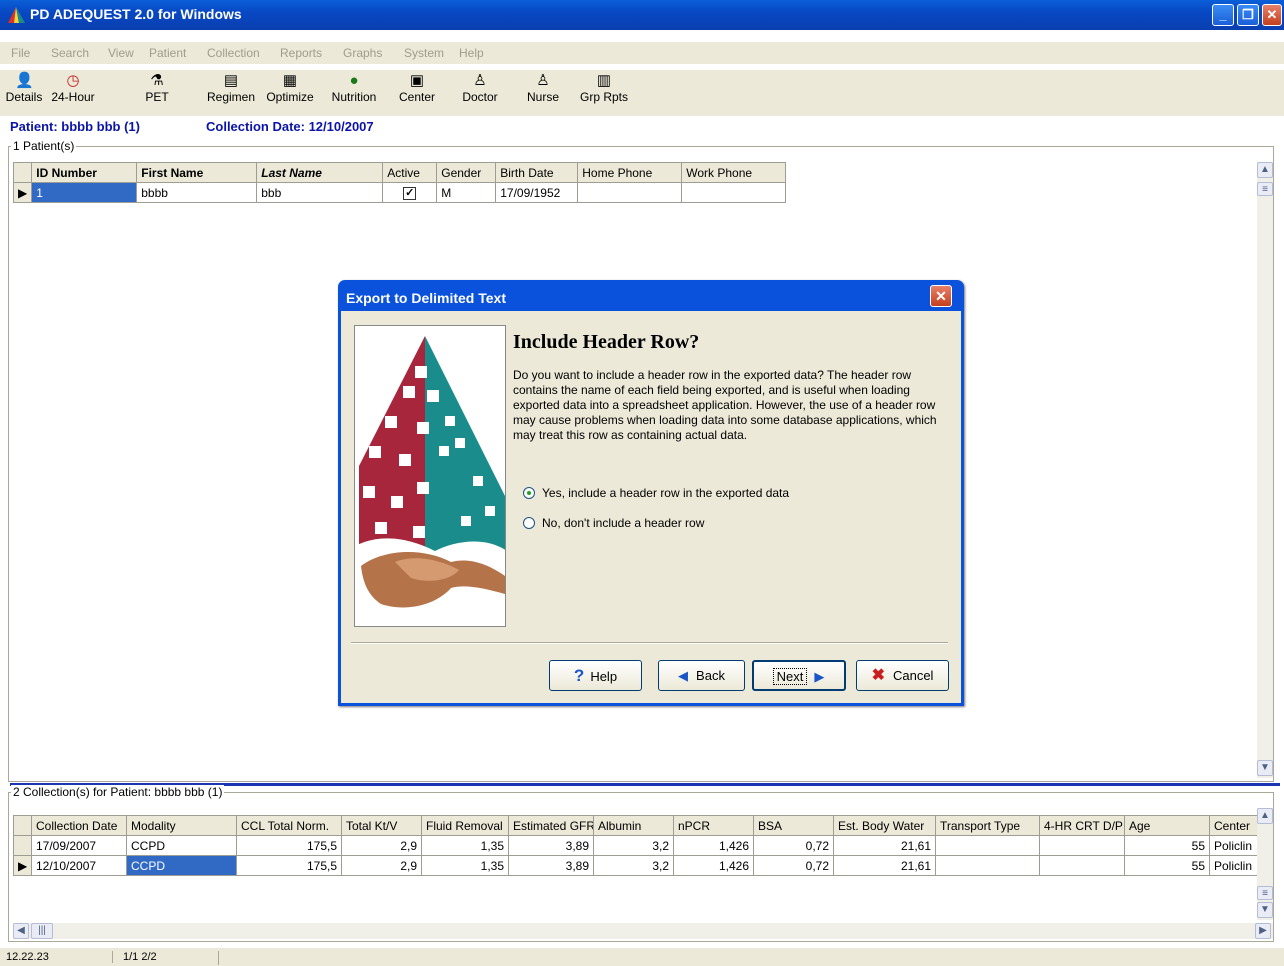 Image resolution: width=1284 pixels, height=966 pixels. I want to click on collections-hscroll: ◀ ||| ▶, so click(643, 931).